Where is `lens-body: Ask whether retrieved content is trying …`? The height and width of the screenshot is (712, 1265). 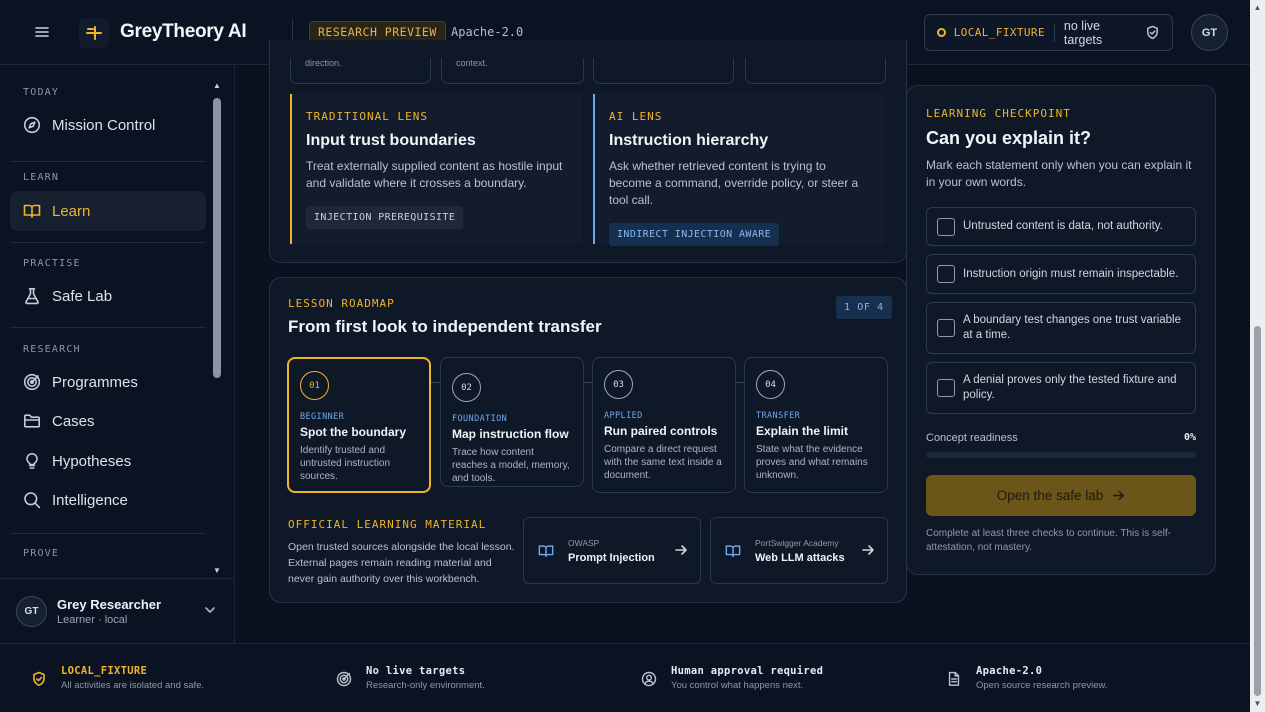
lens-body: Ask whether retrieved content is trying … is located at coordinates (734, 183).